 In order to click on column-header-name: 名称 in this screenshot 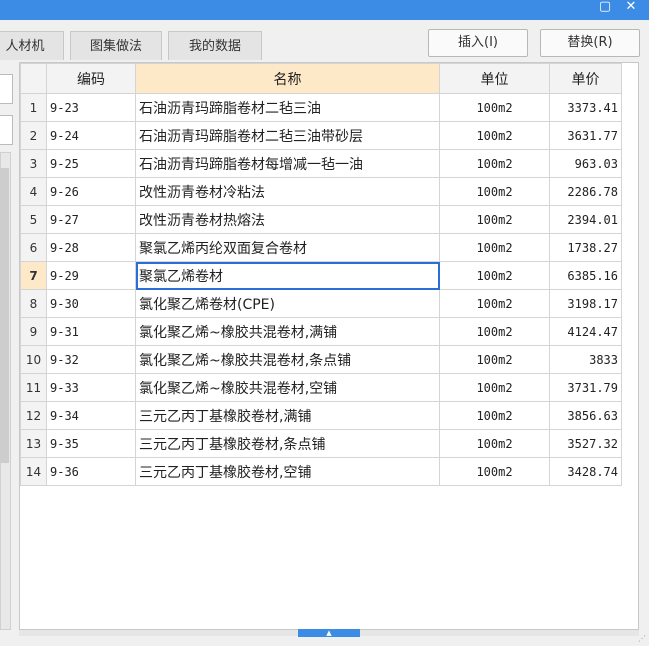, I will do `click(287, 78)`.